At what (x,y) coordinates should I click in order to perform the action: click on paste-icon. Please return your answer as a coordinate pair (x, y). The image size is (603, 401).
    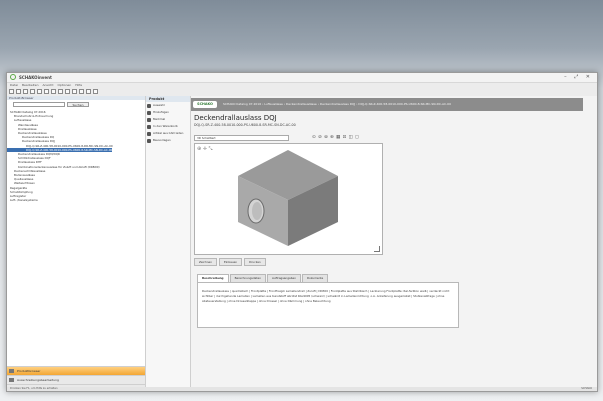
    Looking at the image, I should click on (60, 91).